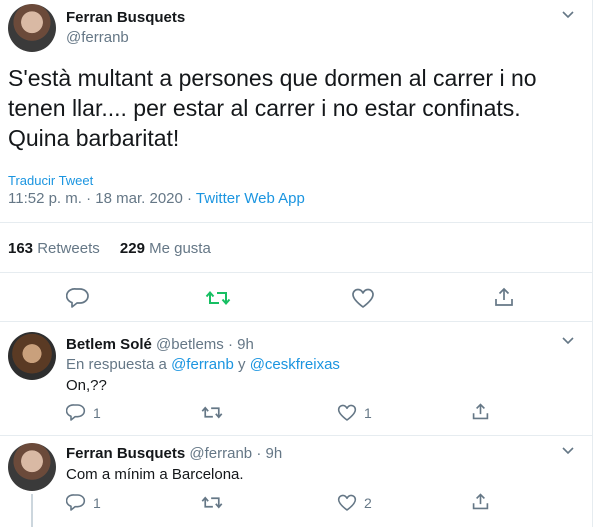 The width and height of the screenshot is (611, 527). Describe the element at coordinates (592, 263) in the screenshot. I see `timeline-border` at that location.